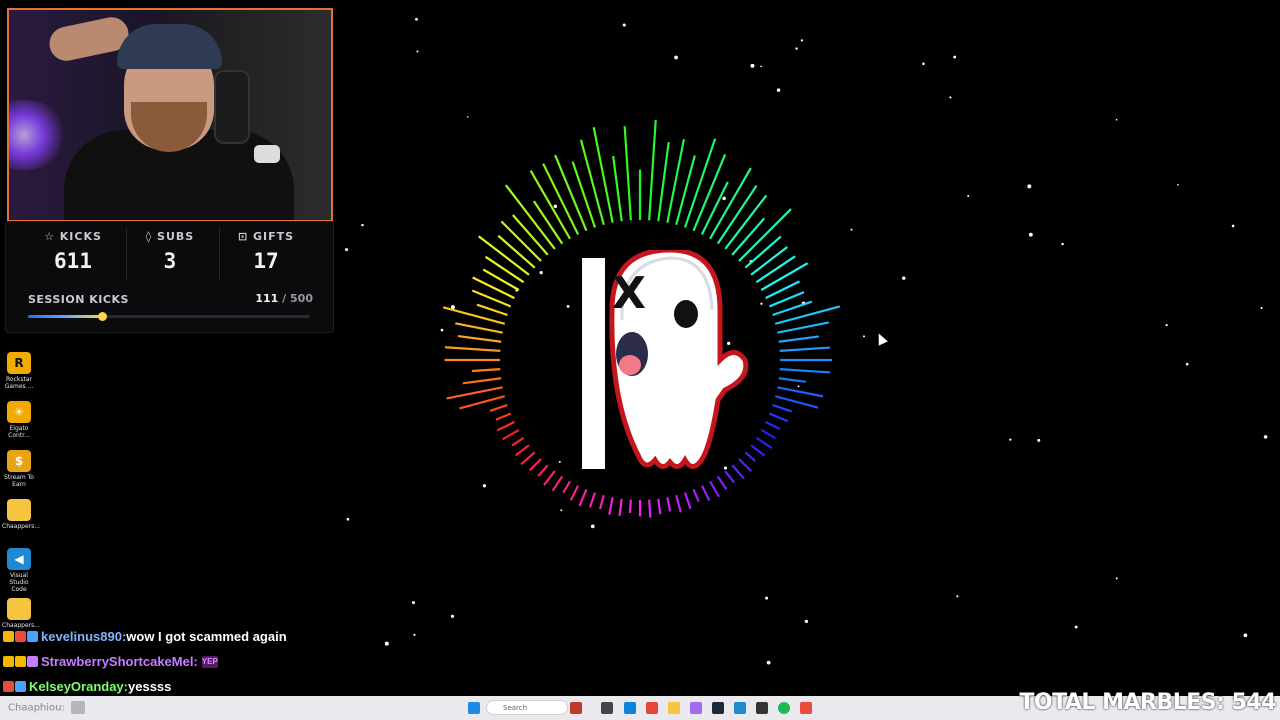 This screenshot has height=720, width=1280. Describe the element at coordinates (78, 686) in the screenshot. I see `chat-username: KelseyOranday:` at that location.